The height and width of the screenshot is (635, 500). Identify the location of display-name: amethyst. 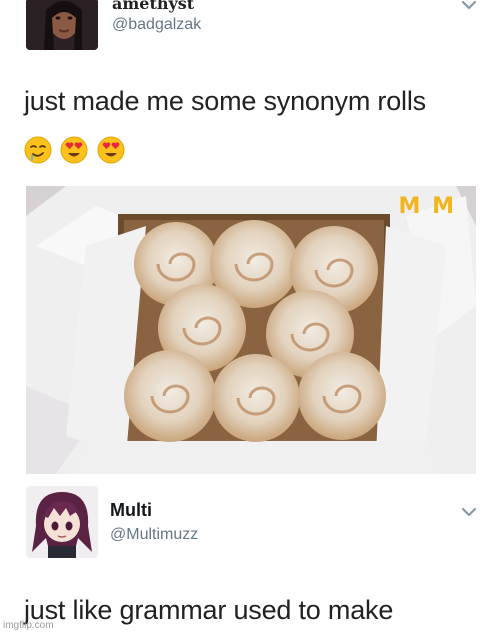
(153, 6).